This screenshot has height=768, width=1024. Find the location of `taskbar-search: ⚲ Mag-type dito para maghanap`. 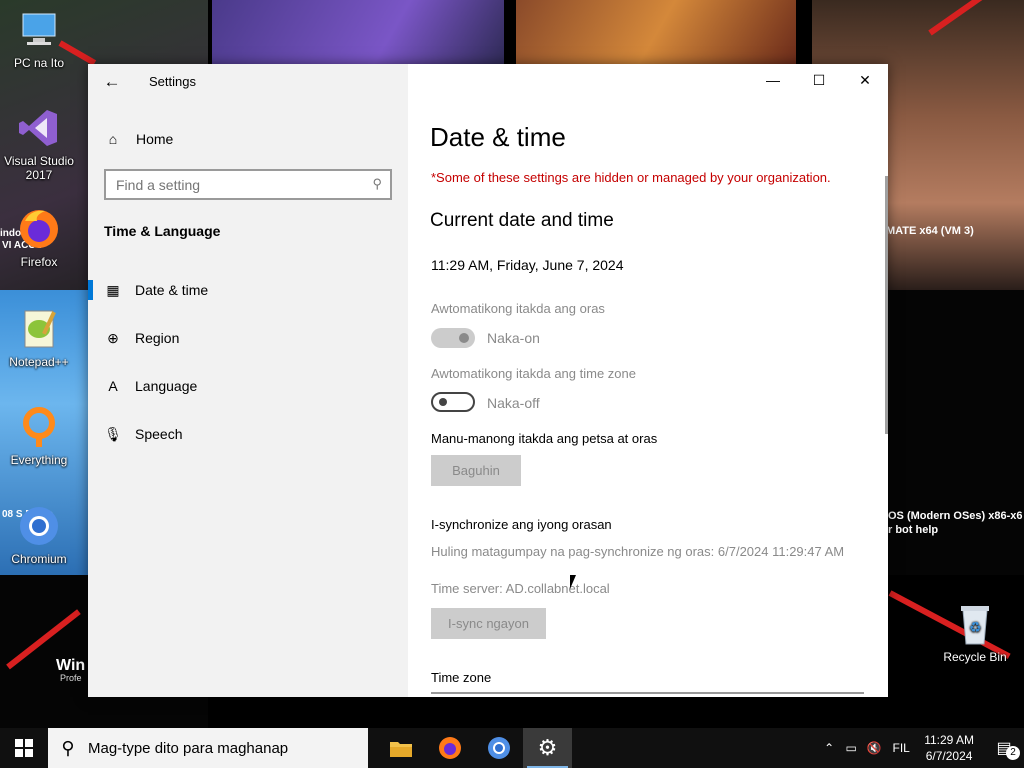

taskbar-search: ⚲ Mag-type dito para maghanap is located at coordinates (208, 748).